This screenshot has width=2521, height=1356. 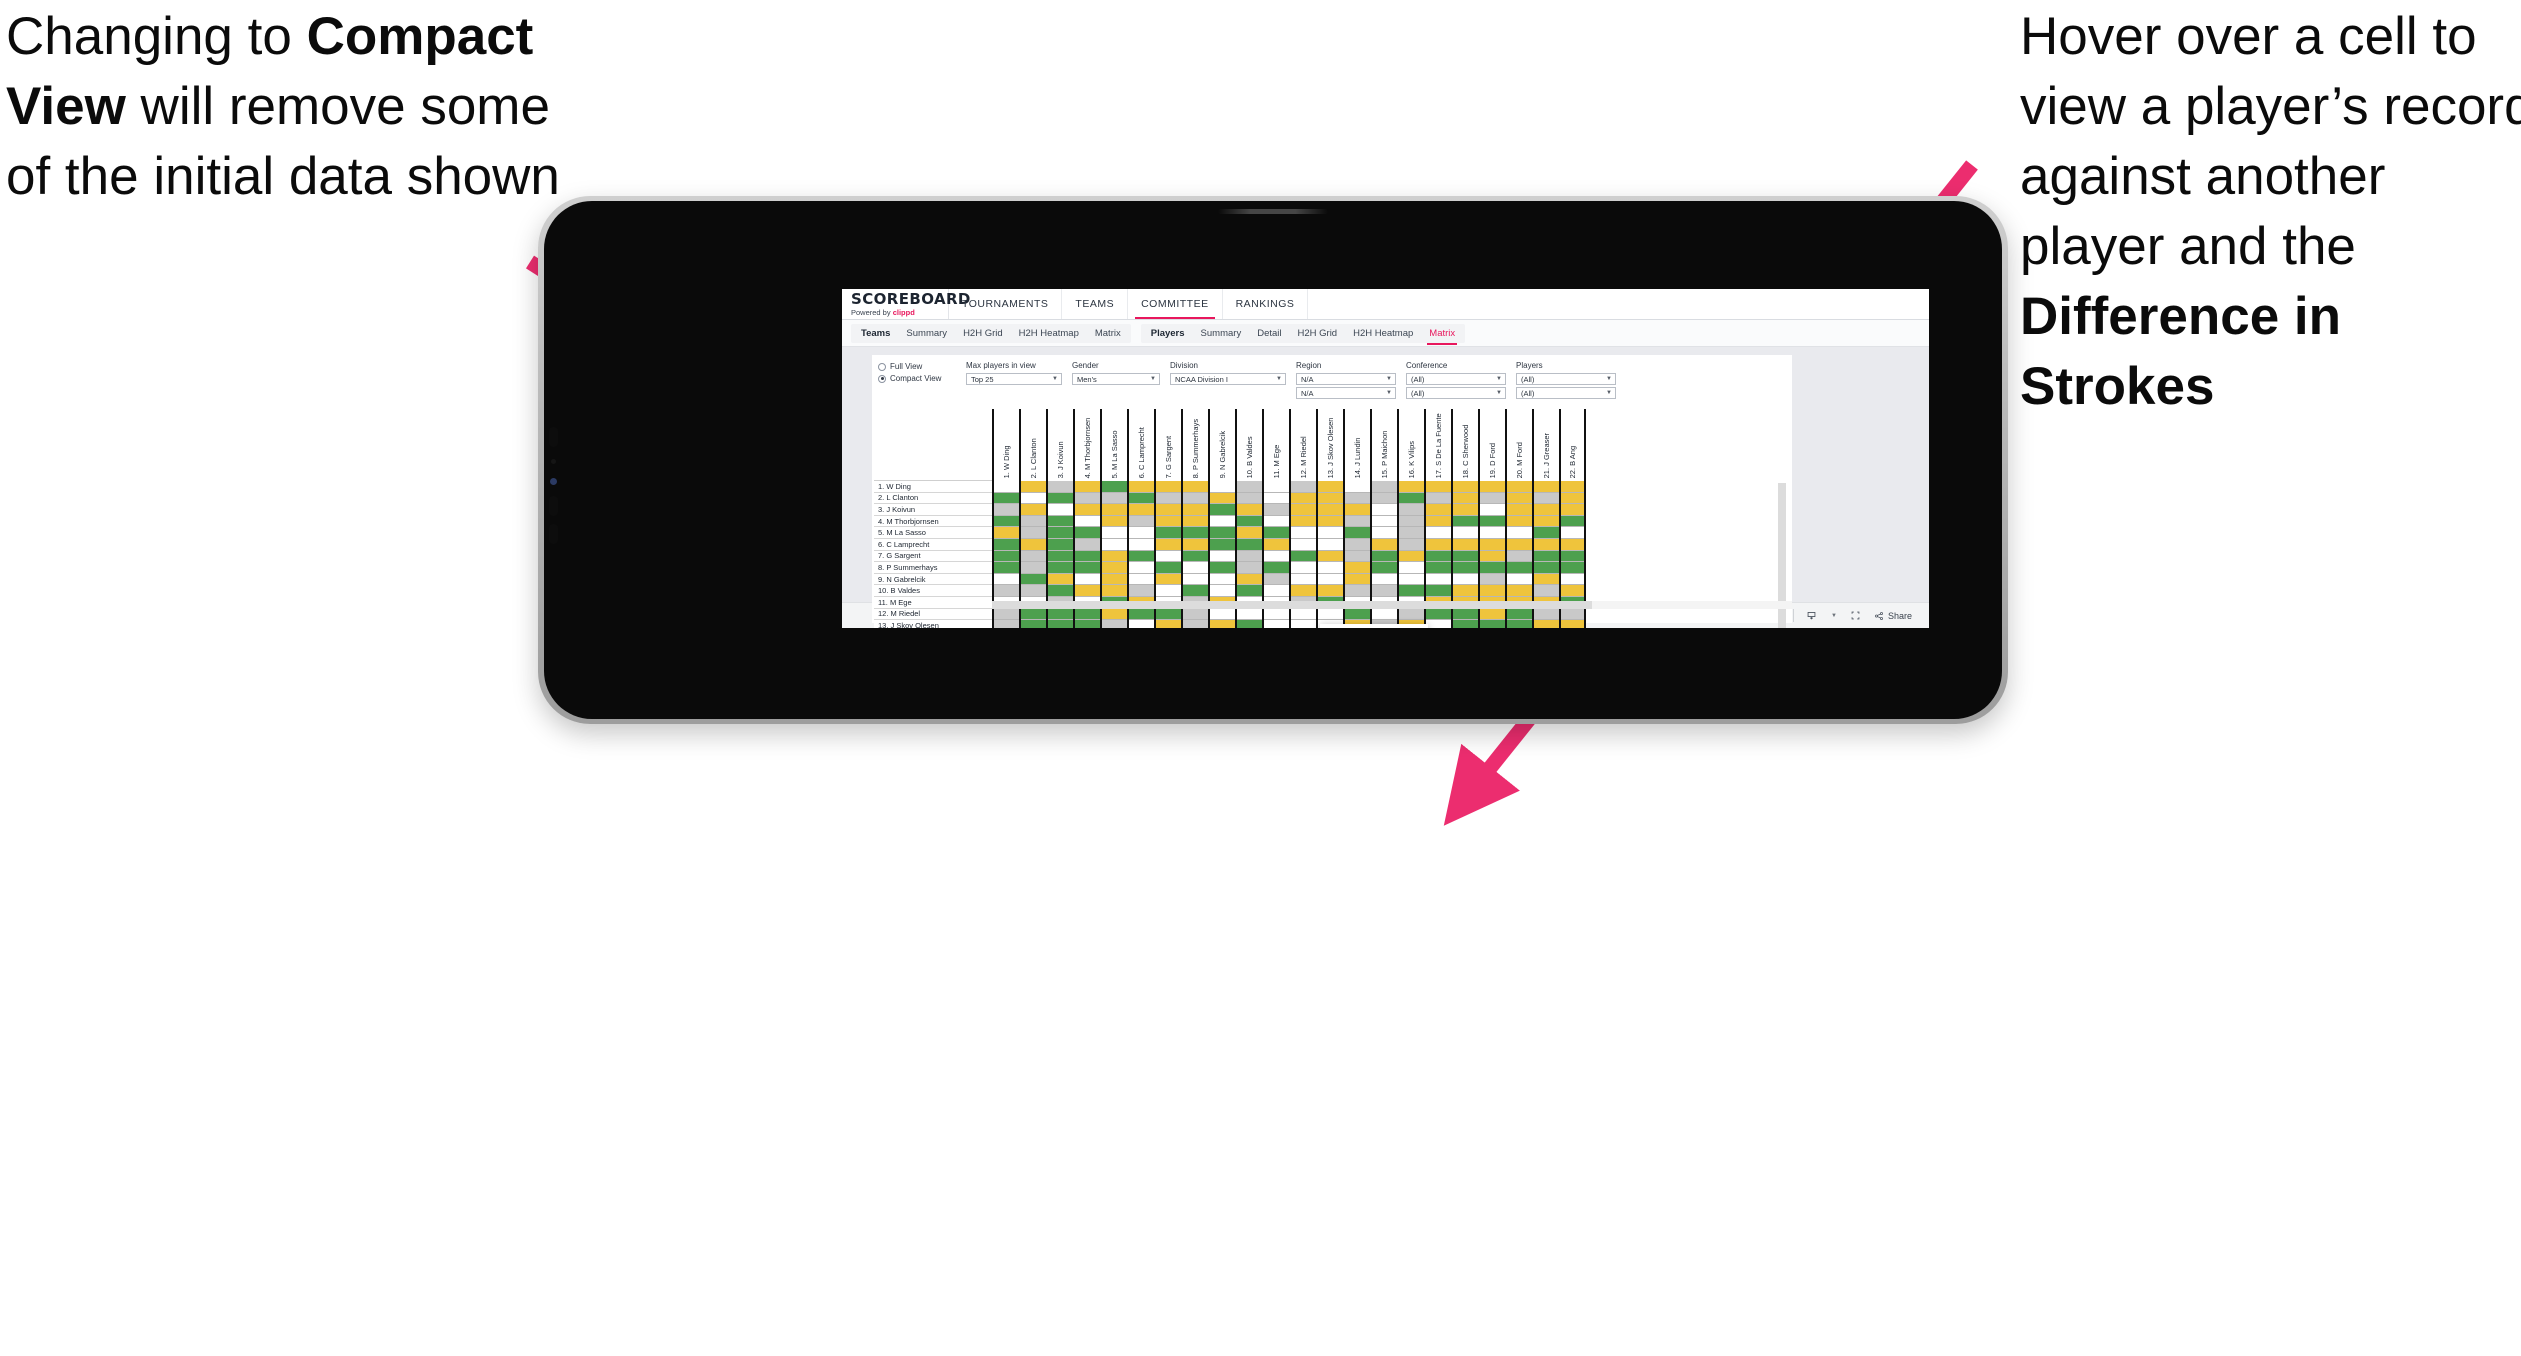 What do you see at coordinates (983, 333) in the screenshot?
I see `subnav-teams-h2h-grid: H2H Grid` at bounding box center [983, 333].